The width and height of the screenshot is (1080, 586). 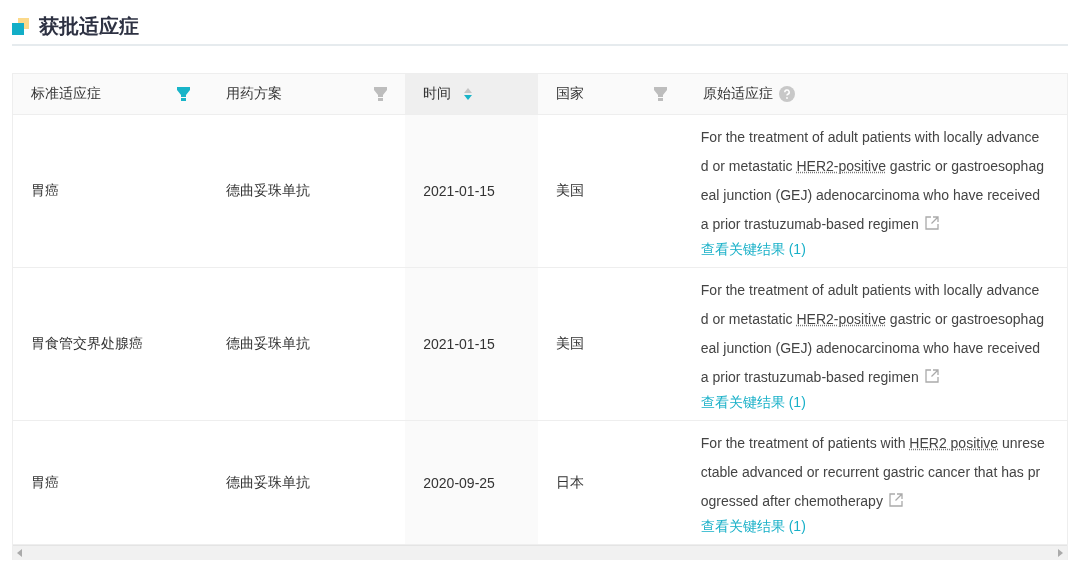 I want to click on help-icon, so click(x=786, y=94).